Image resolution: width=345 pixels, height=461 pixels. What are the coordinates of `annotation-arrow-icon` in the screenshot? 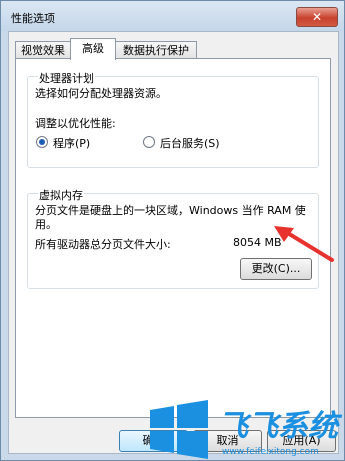 It's located at (304, 244).